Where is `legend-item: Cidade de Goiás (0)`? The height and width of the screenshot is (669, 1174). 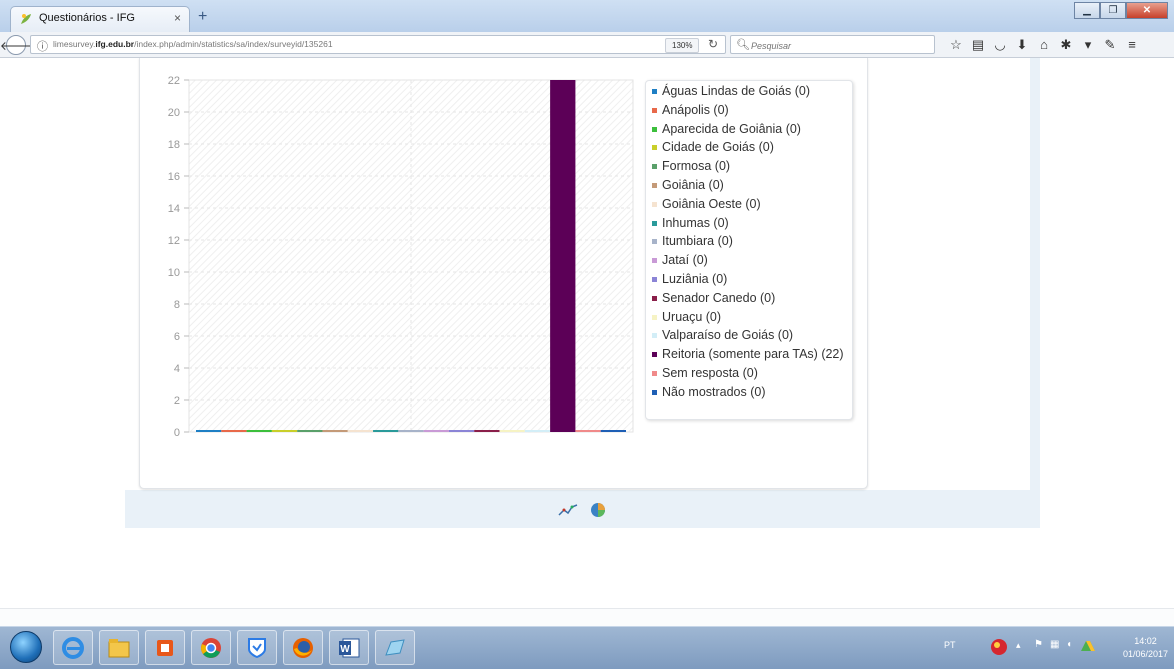 legend-item: Cidade de Goiás (0) is located at coordinates (749, 147).